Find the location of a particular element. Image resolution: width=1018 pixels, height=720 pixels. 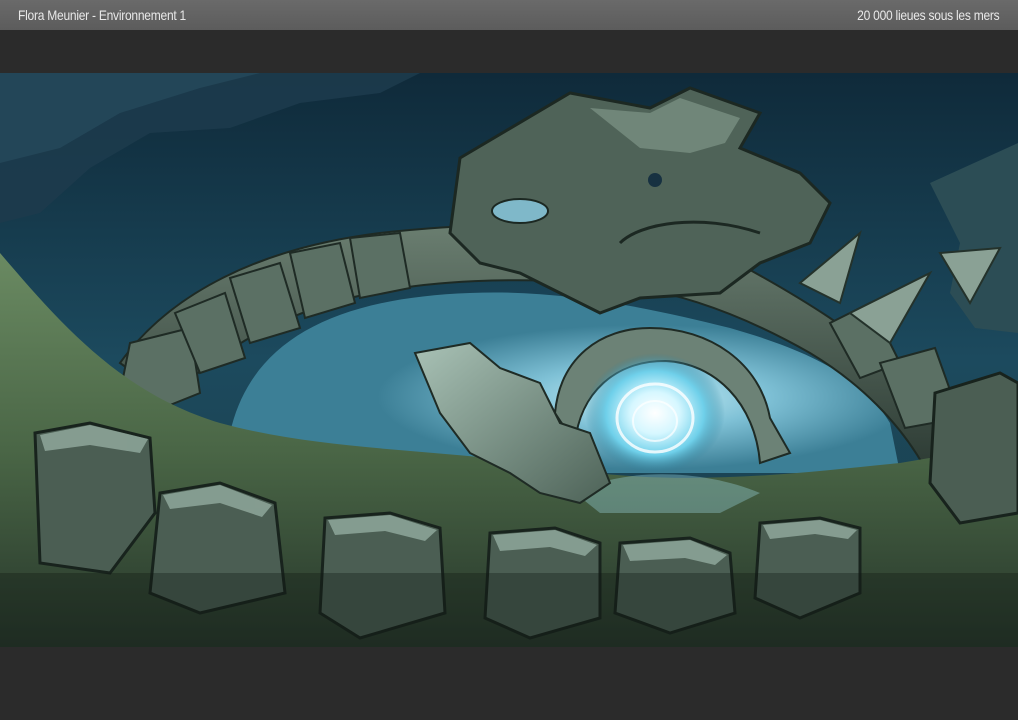

glowing-portal is located at coordinates (655, 413).